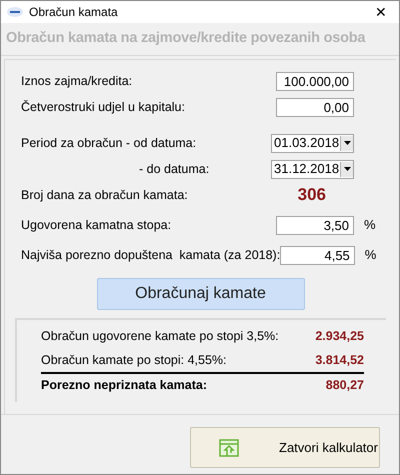 The width and height of the screenshot is (400, 475). I want to click on field-label: Iznos zajma/kredita:, so click(76, 81).